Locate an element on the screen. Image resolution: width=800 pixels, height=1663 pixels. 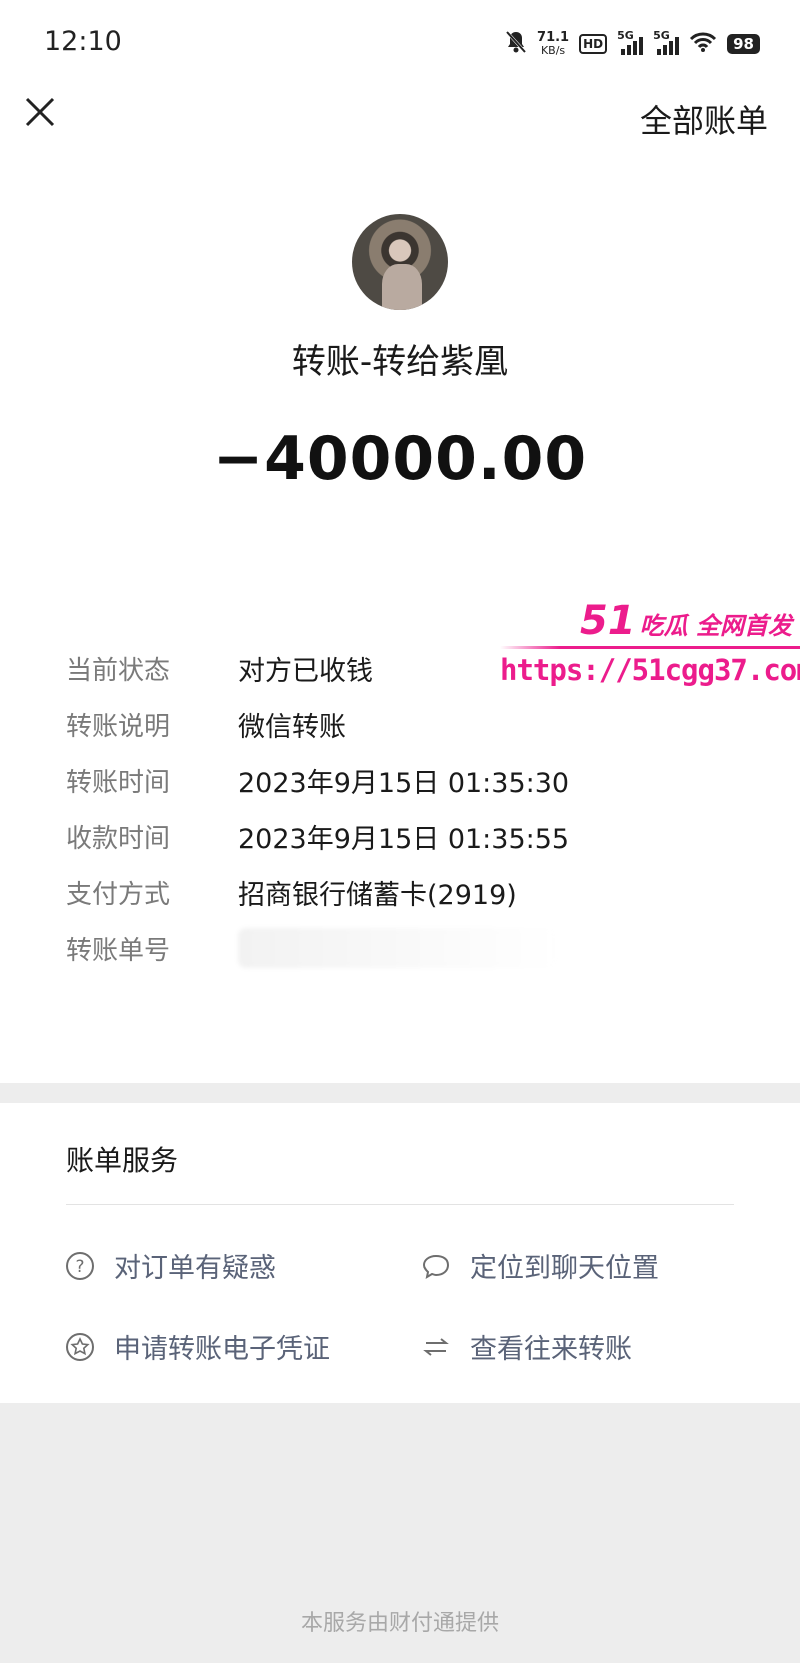
transfer-history-button: 查看往来转账 is located at coordinates (526, 1346).